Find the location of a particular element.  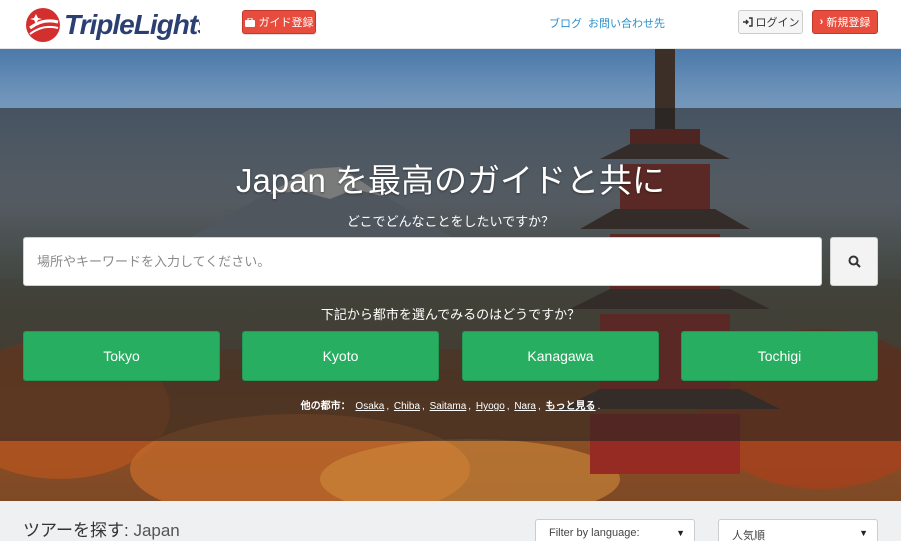

language-filter-select: Filter by language: ▼ is located at coordinates (615, 530).